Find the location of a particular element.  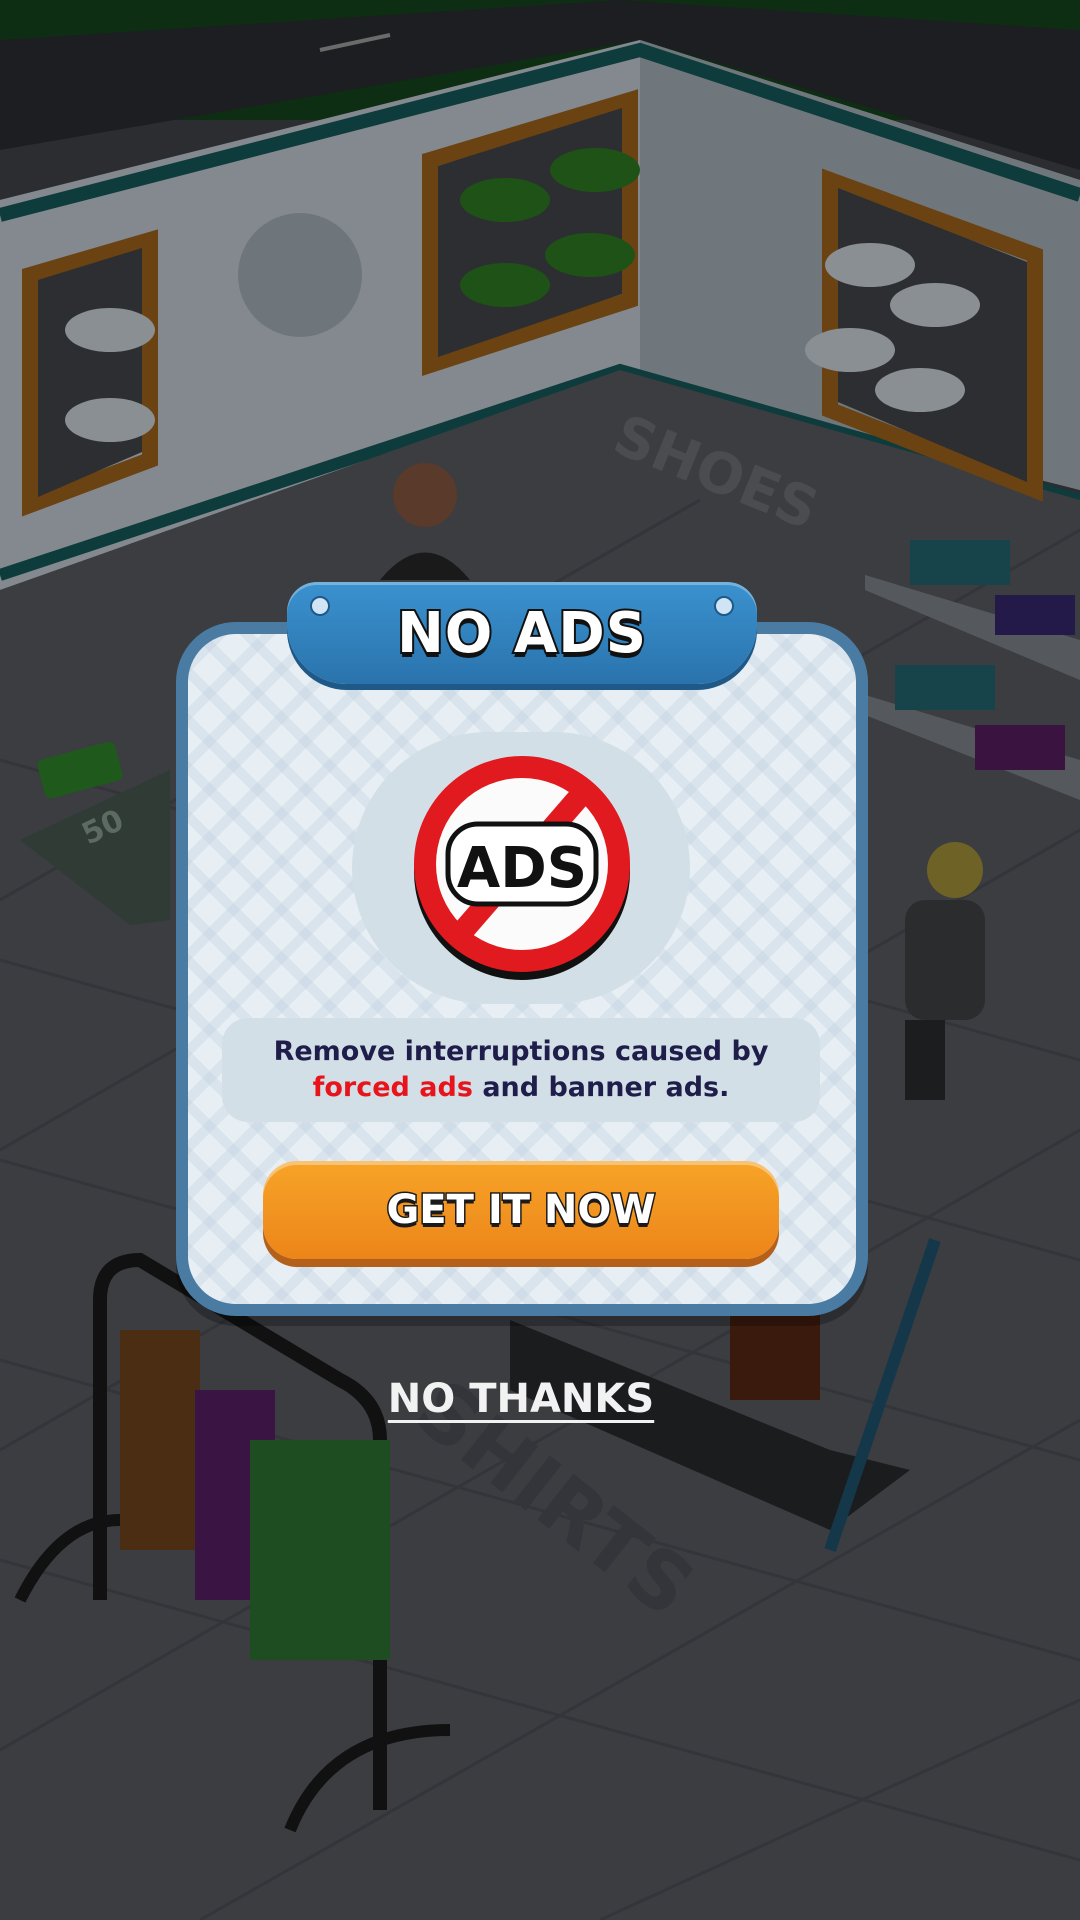

no-ads-icon: ADS is located at coordinates (522, 868).